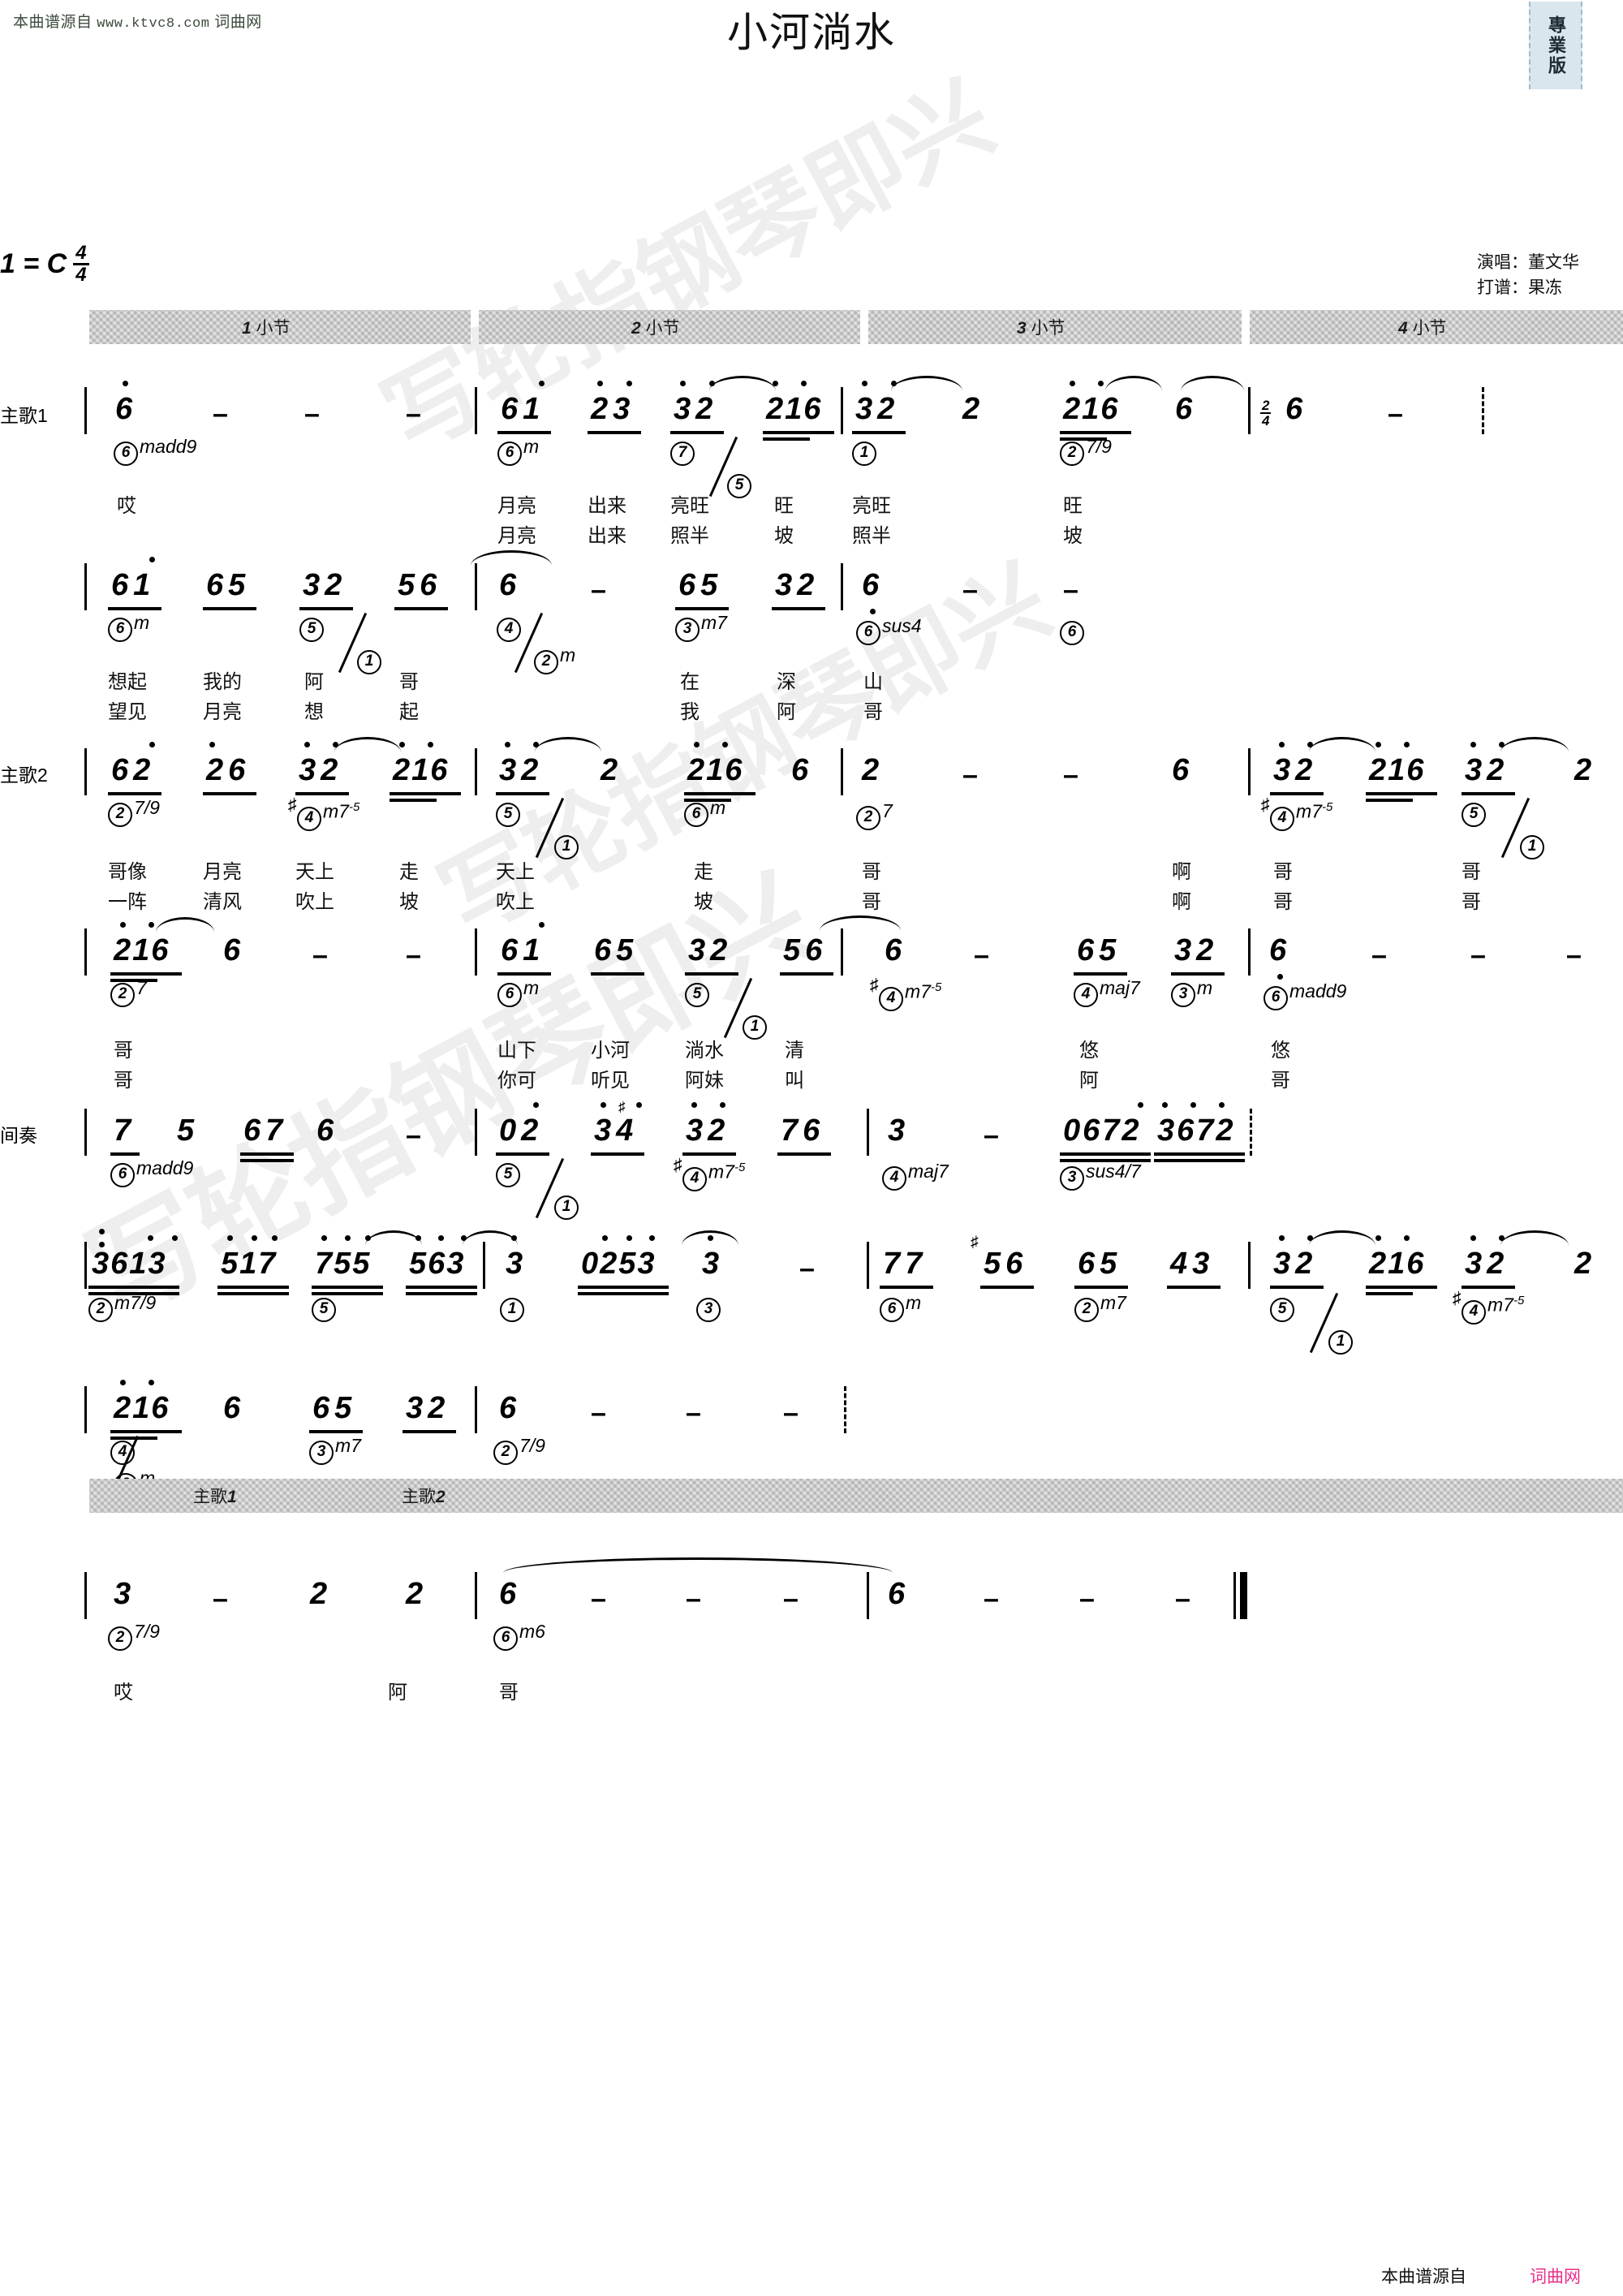 Image resolution: width=1623 pixels, height=2296 pixels. What do you see at coordinates (519, 1131) in the screenshot?
I see `note: 02` at bounding box center [519, 1131].